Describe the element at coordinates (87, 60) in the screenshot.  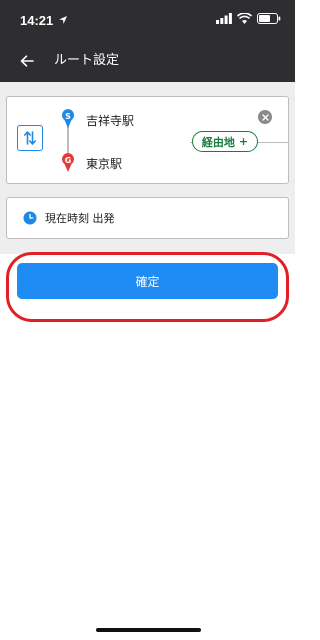
I see `page-title: ルート設定` at that location.